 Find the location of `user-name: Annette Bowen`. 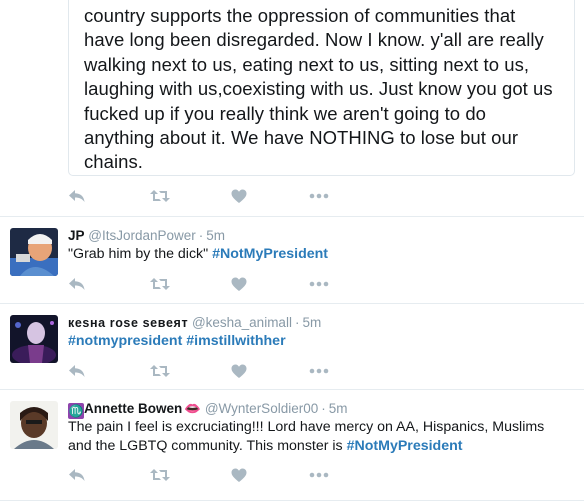

user-name: Annette Bowen is located at coordinates (133, 408).